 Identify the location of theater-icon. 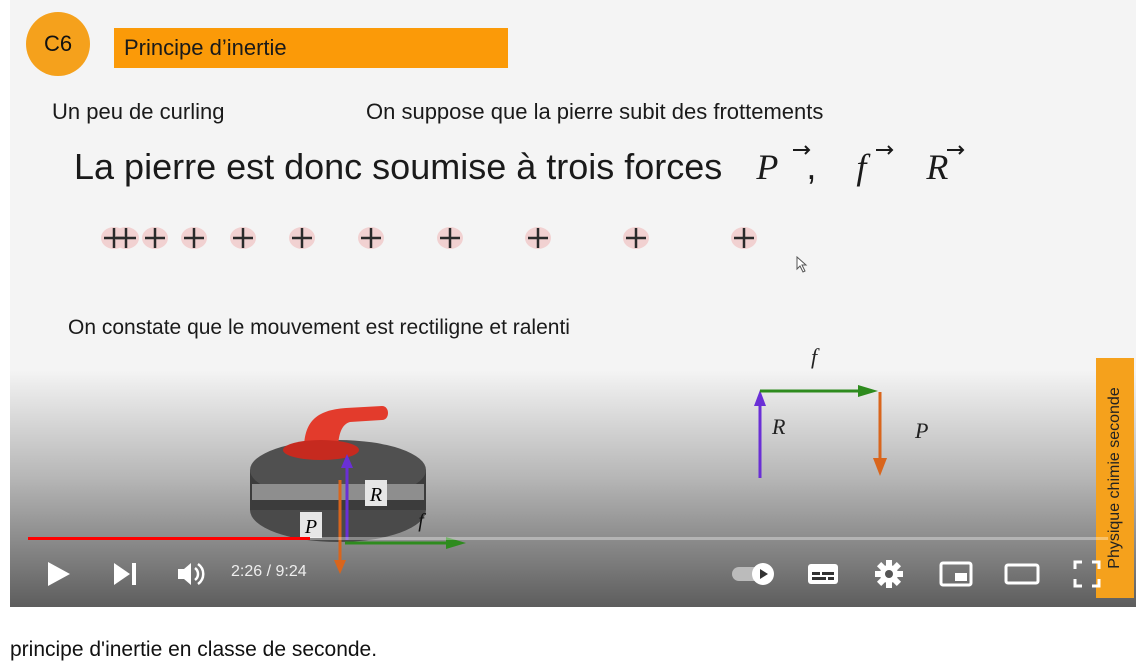
(1022, 574).